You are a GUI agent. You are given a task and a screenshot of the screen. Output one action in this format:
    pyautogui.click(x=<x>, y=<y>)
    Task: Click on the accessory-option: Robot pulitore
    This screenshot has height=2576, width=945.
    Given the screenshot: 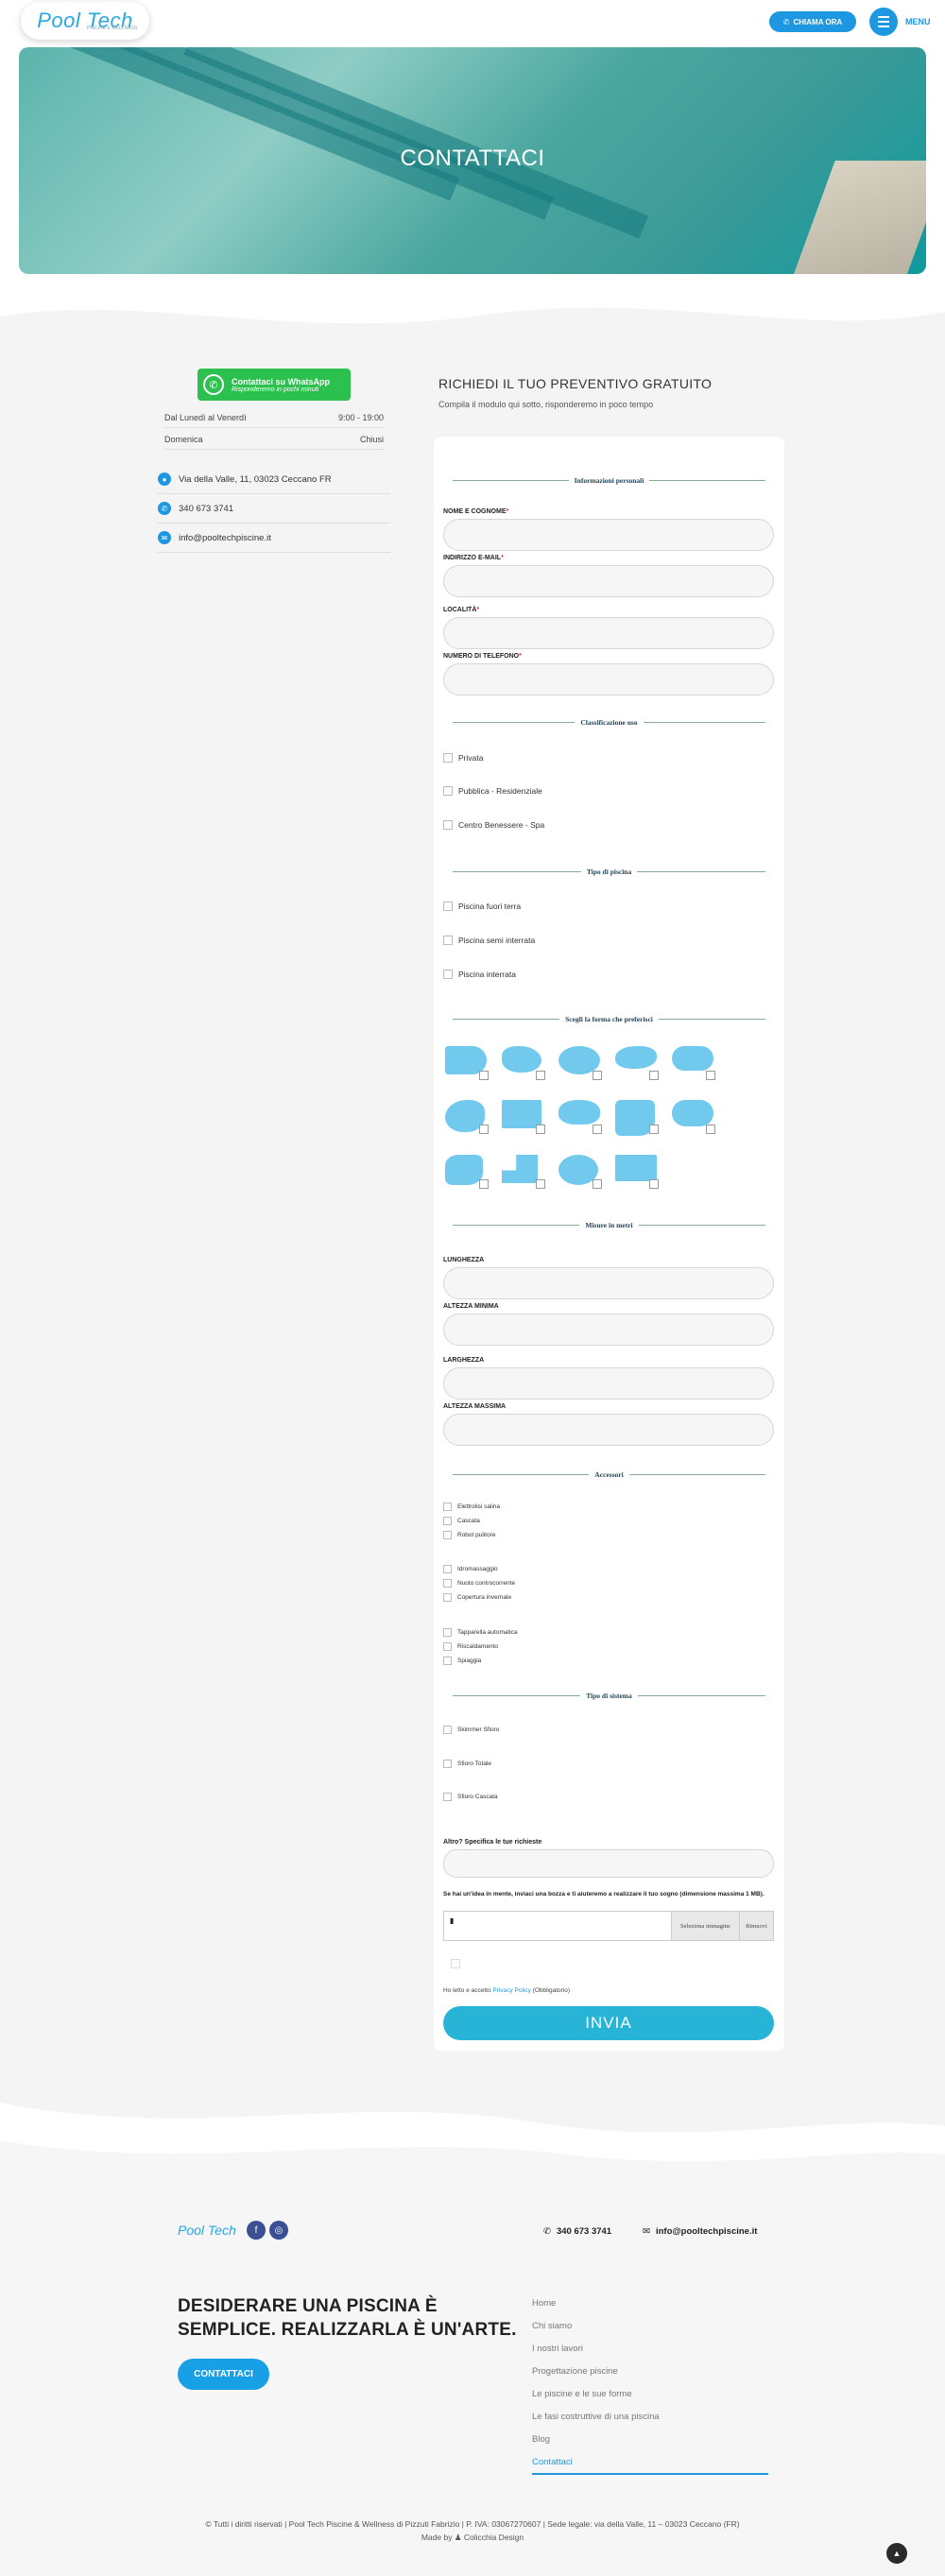 What is the action you would take?
    pyautogui.click(x=469, y=1535)
    